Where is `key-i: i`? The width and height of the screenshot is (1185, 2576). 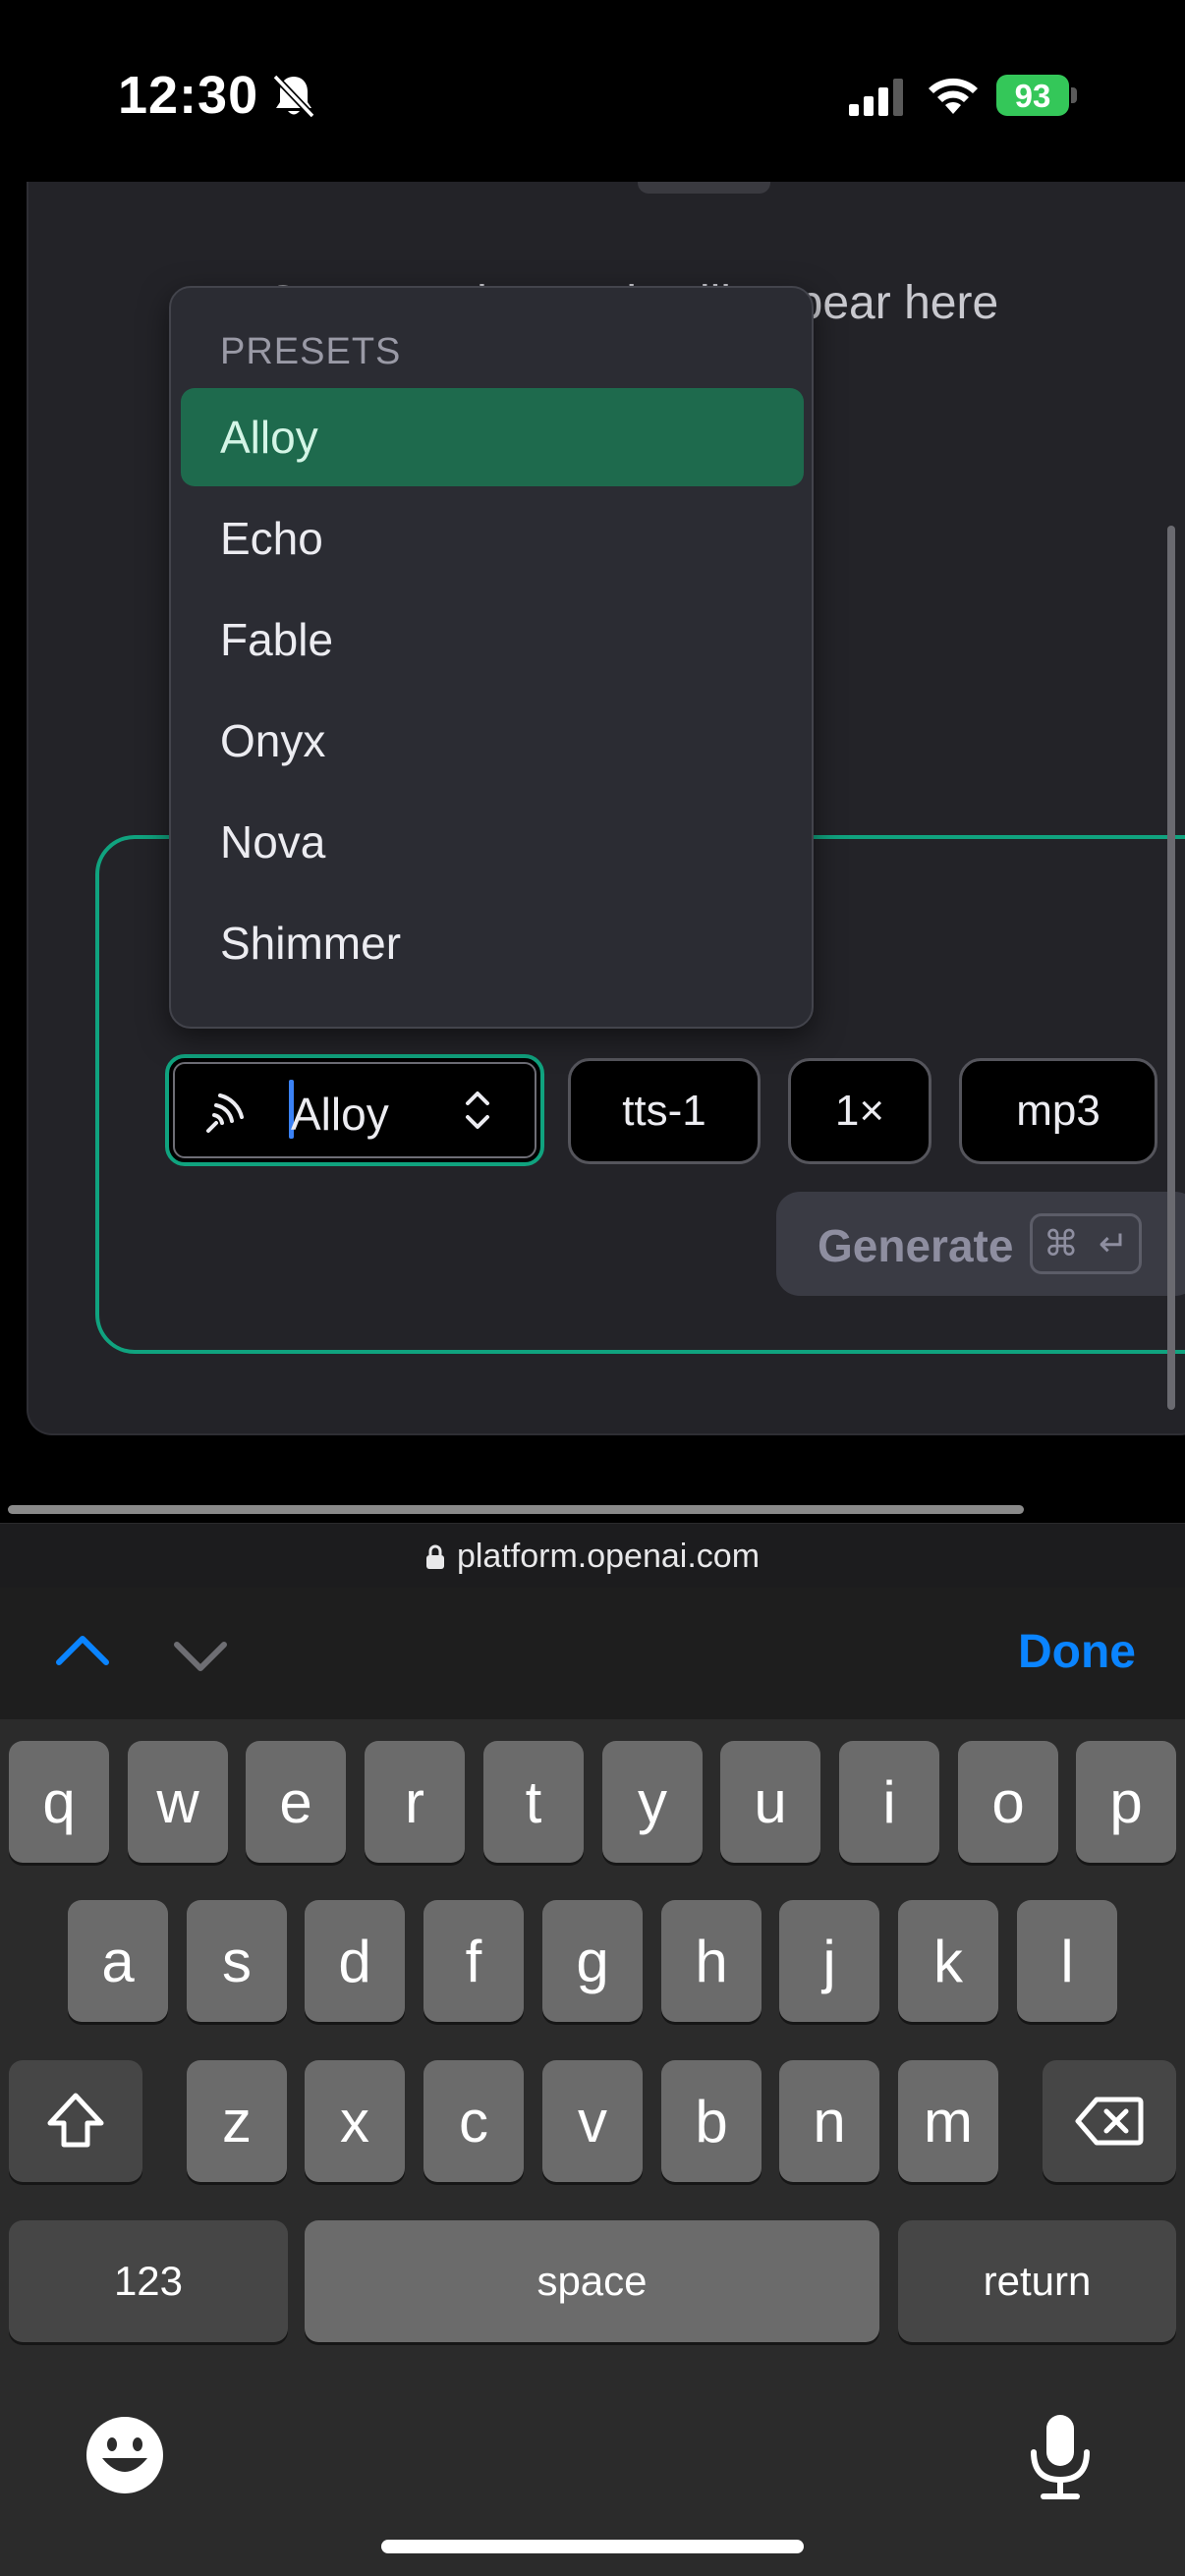
key-i: i is located at coordinates (889, 1802).